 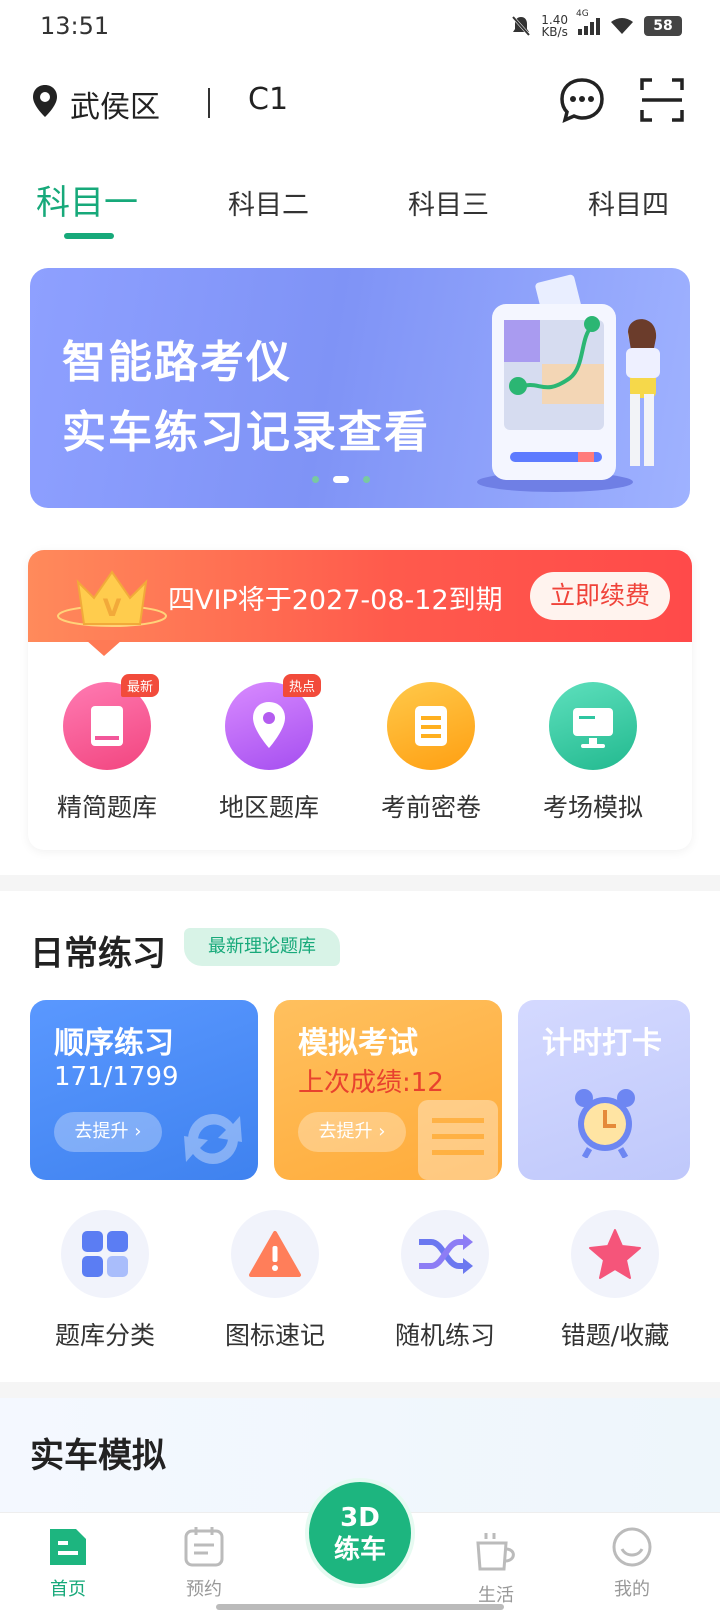 I want to click on feature-label: 地区题库, so click(x=268, y=807).